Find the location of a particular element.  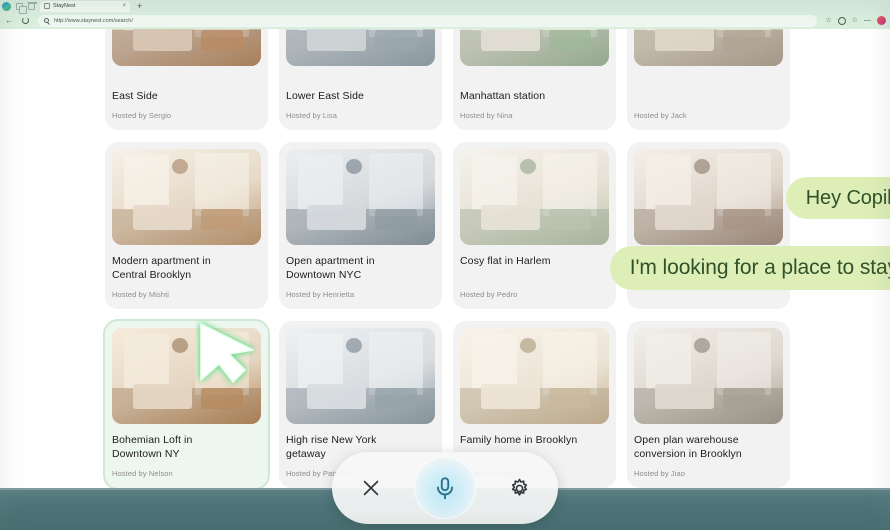

listing-host: Hosted by Lisa is located at coordinates (312, 115).